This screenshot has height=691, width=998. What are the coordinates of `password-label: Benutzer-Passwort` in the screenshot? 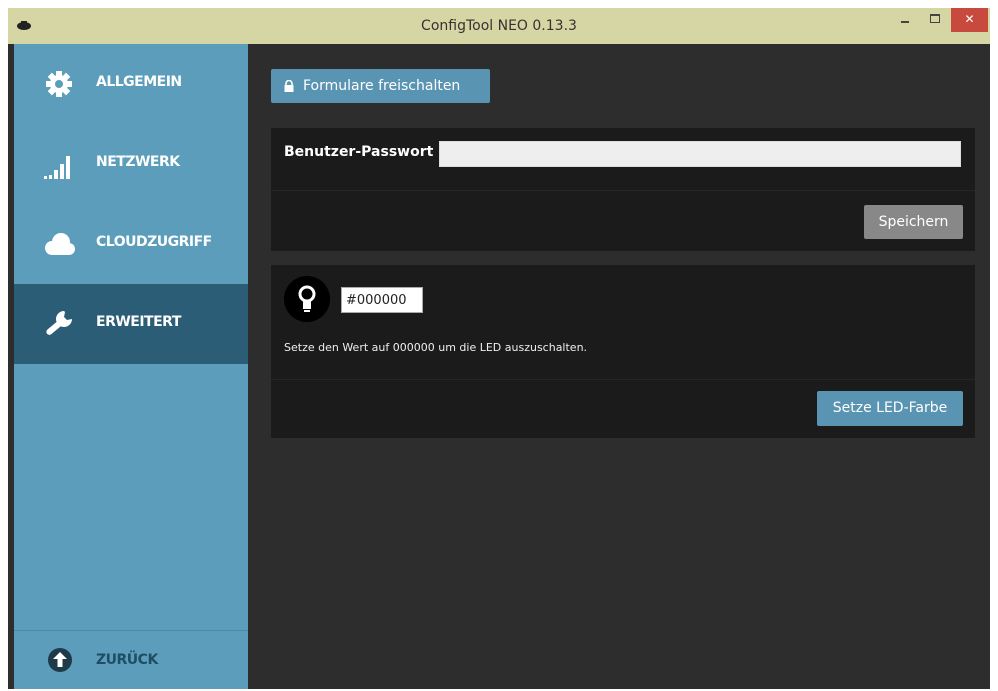 It's located at (359, 152).